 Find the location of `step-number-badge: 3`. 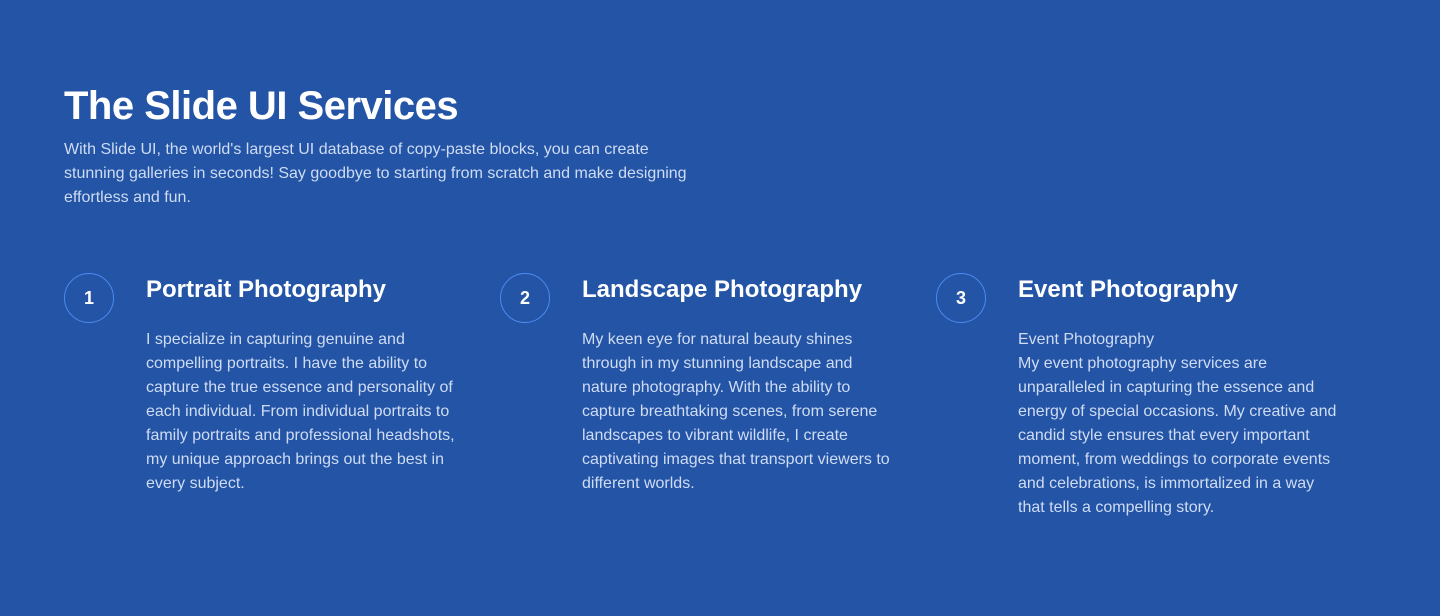

step-number-badge: 3 is located at coordinates (961, 298).